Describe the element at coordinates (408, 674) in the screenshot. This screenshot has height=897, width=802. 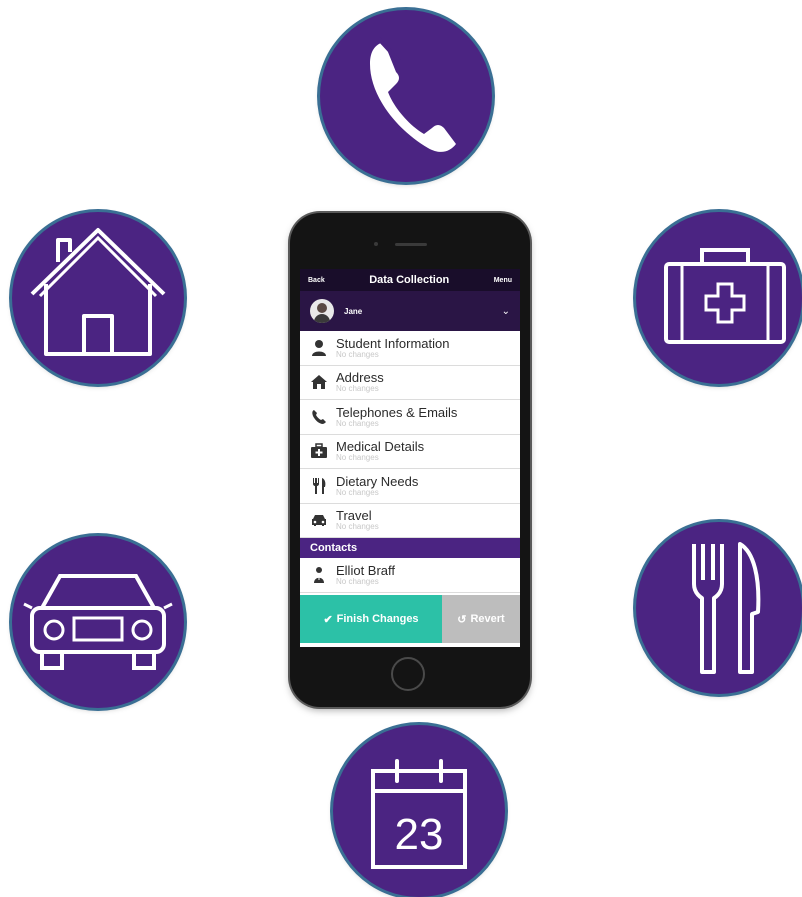
I see `home-button` at that location.